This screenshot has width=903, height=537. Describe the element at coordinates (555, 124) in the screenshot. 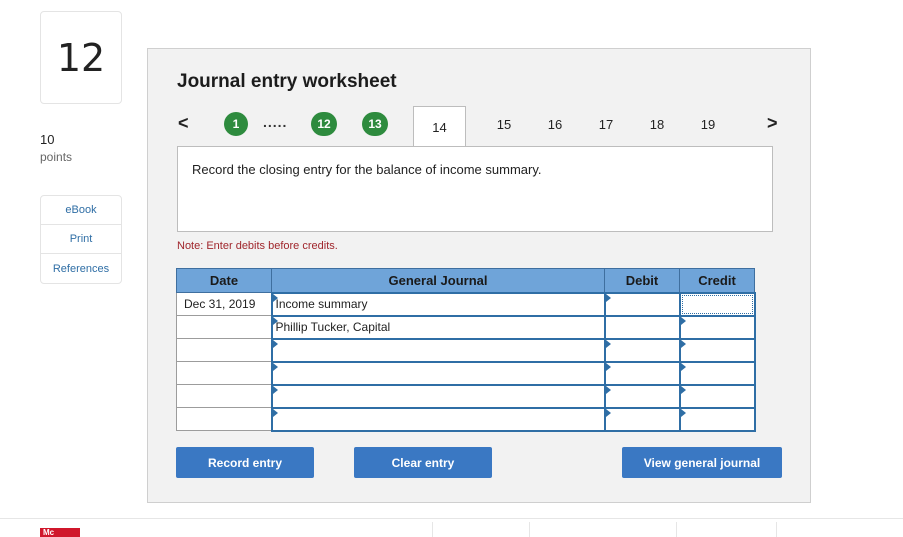

I see `step-16-button: 16` at that location.